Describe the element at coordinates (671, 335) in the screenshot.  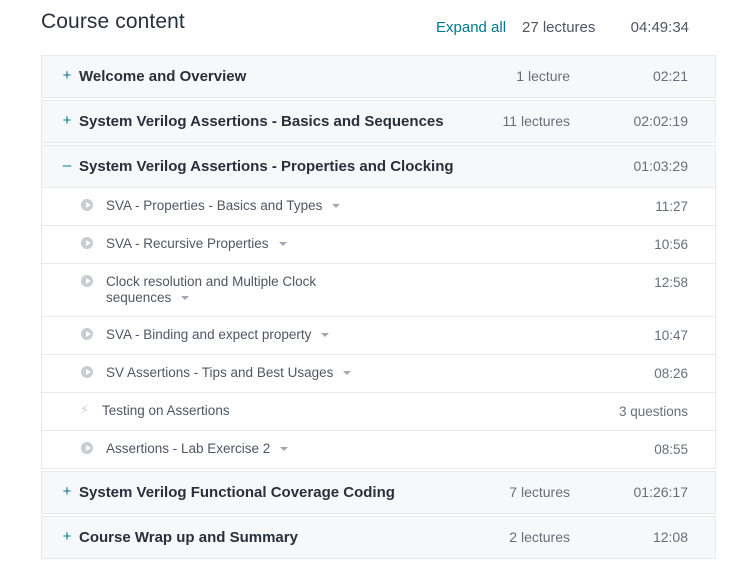
I see `lecture-duration: 10:47` at that location.